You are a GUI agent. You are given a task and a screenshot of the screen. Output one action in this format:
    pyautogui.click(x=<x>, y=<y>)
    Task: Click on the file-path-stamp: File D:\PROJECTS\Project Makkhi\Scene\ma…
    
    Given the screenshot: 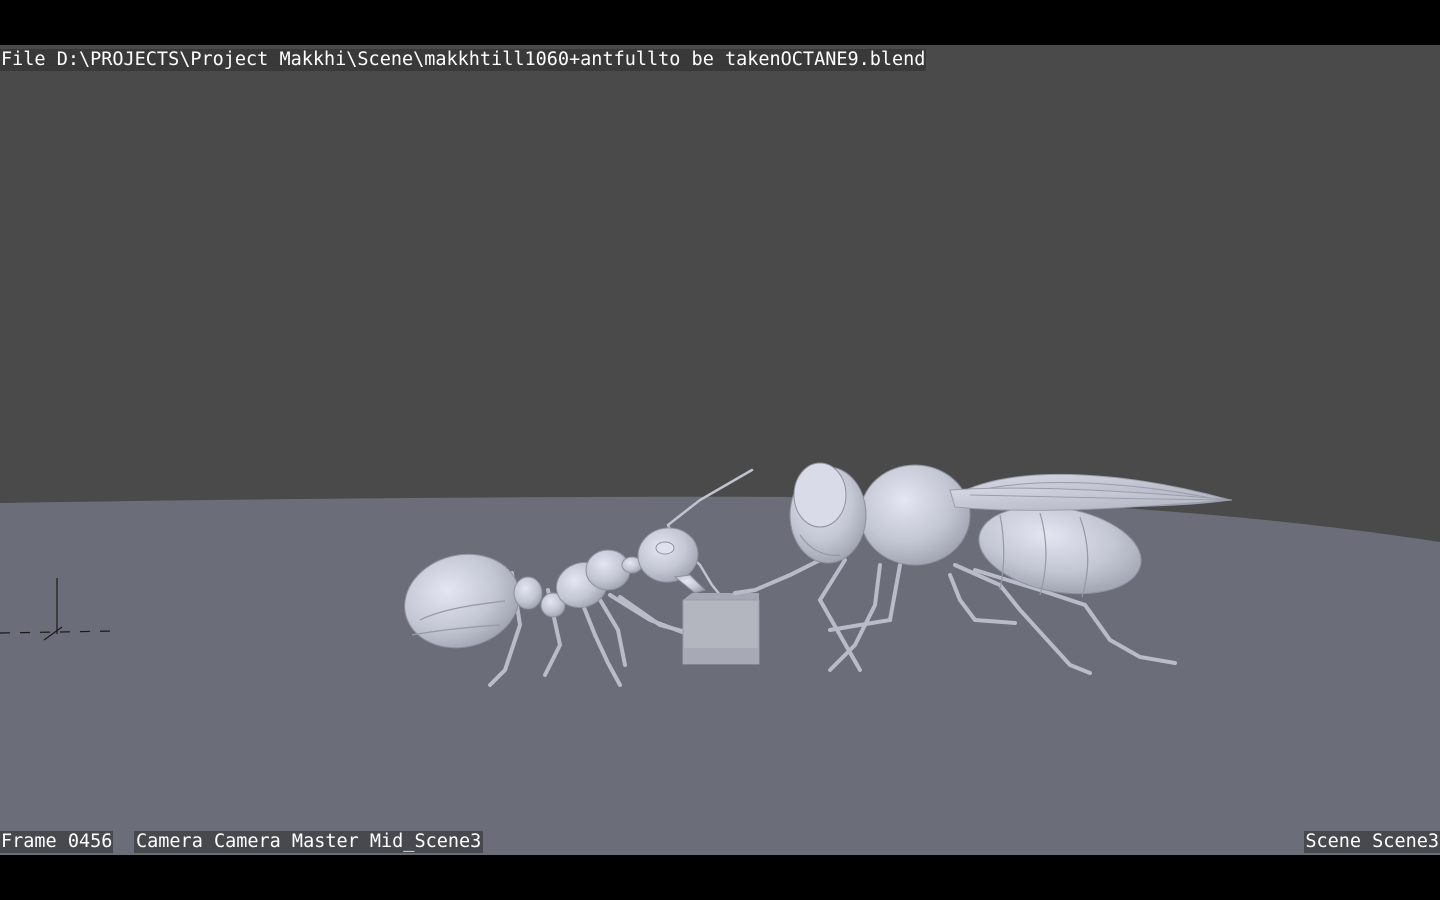 What is the action you would take?
    pyautogui.click(x=463, y=60)
    